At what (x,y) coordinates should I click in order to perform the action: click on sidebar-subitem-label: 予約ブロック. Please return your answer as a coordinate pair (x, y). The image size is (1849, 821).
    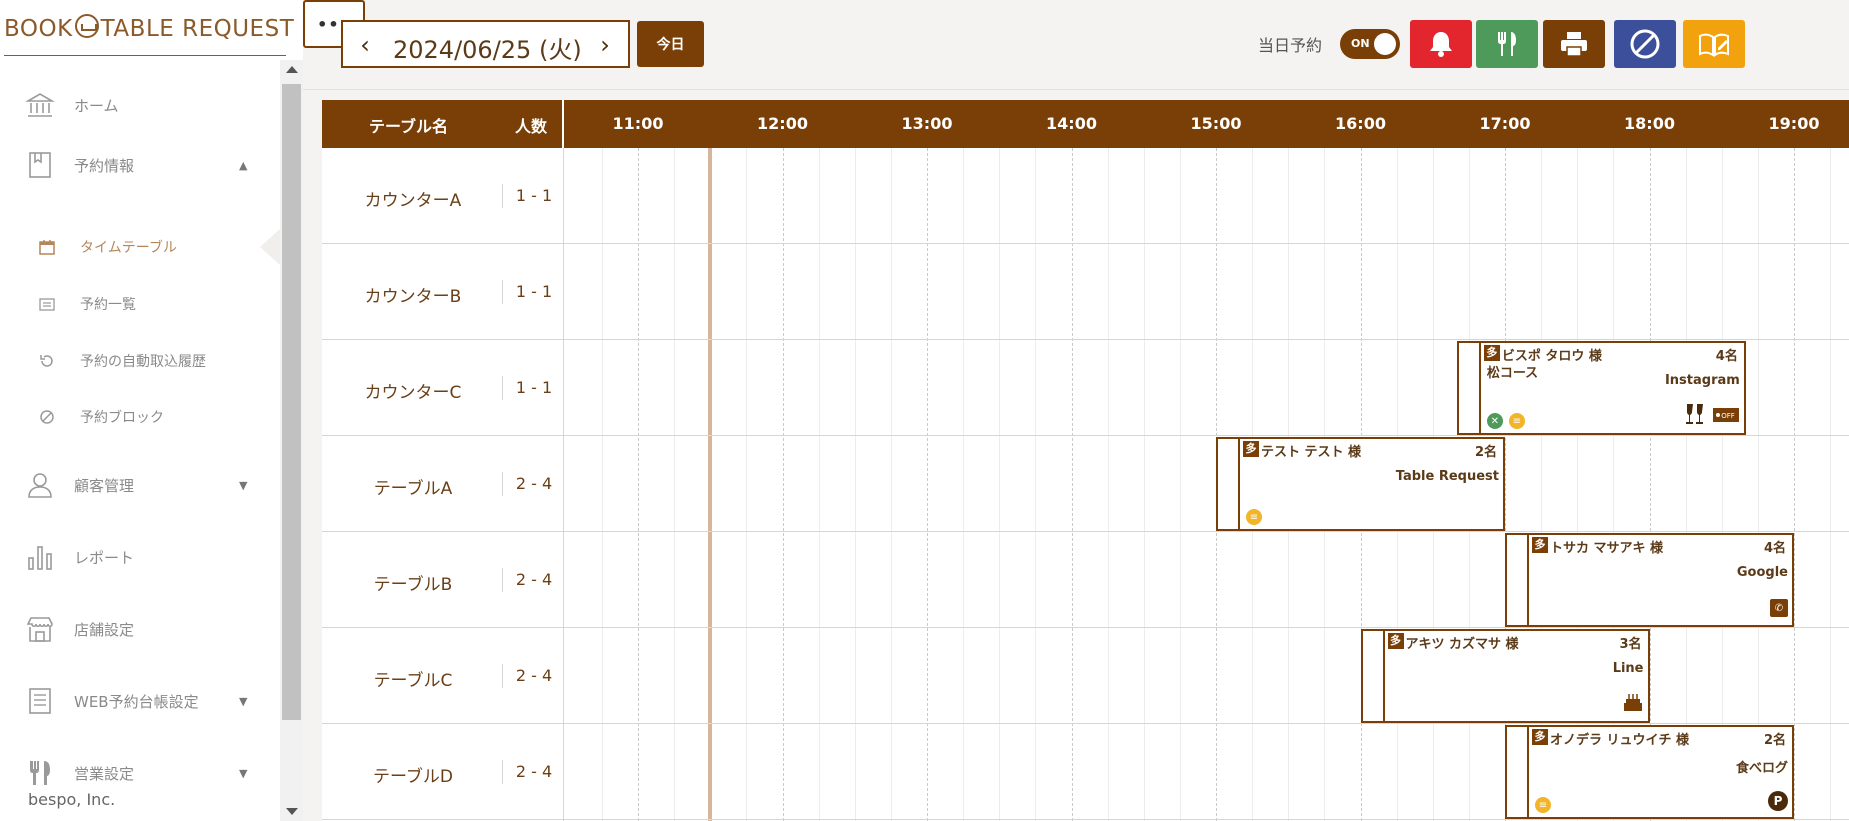
    Looking at the image, I should click on (122, 418).